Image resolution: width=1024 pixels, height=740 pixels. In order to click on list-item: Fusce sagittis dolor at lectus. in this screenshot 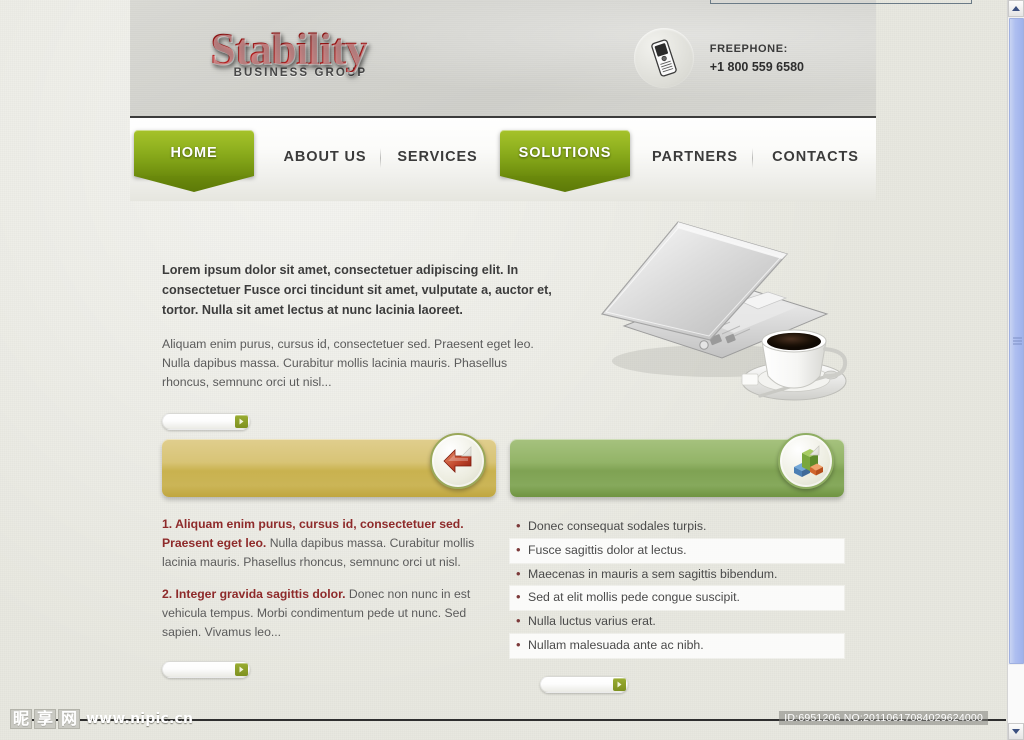, I will do `click(677, 550)`.